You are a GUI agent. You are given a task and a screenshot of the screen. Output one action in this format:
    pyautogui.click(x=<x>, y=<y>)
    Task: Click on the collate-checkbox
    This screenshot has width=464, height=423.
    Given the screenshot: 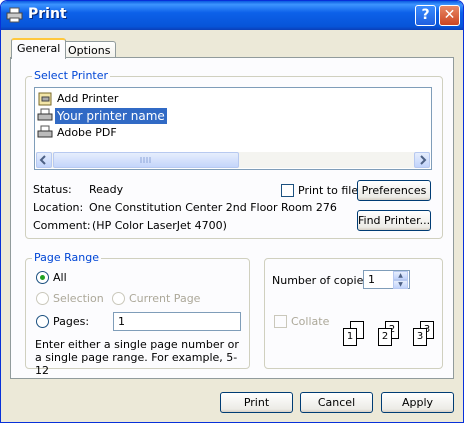 What is the action you would take?
    pyautogui.click(x=280, y=321)
    